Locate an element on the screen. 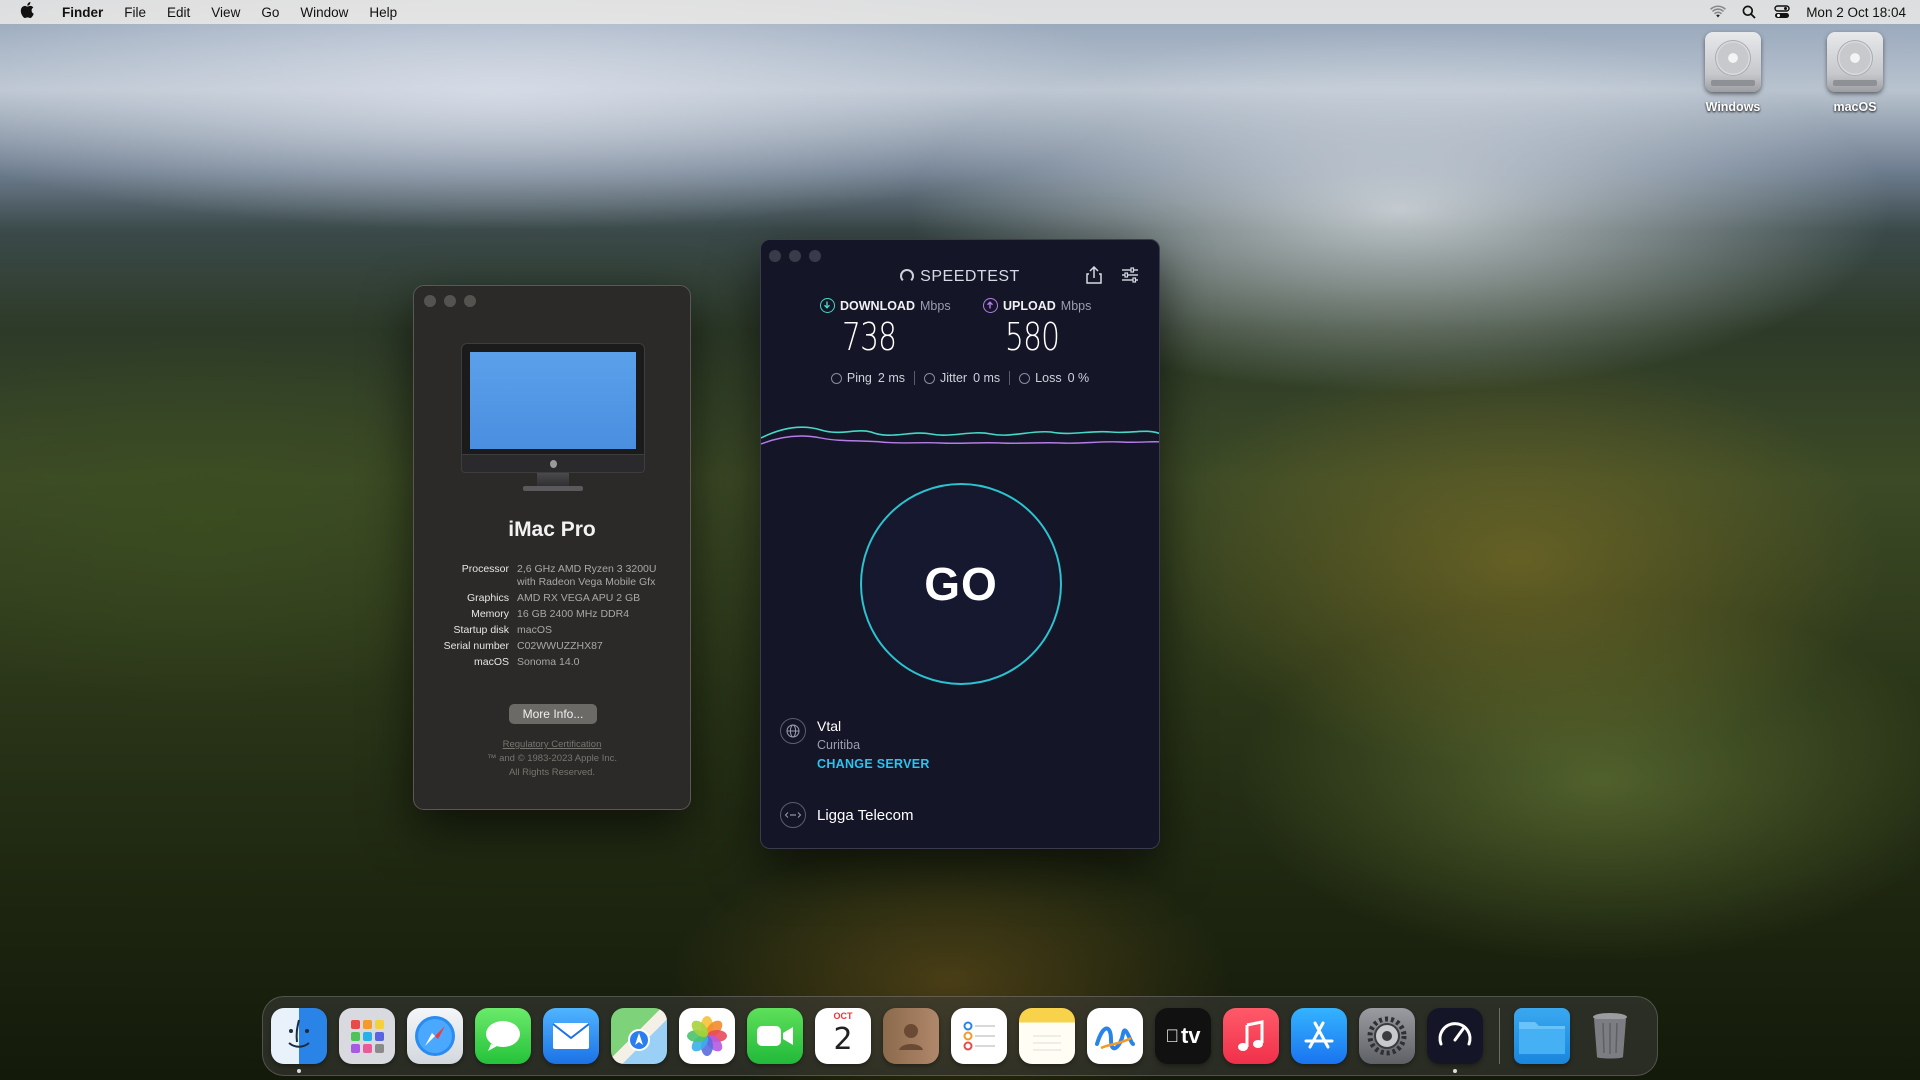 This screenshot has width=1920, height=1080. speedtest-icon is located at coordinates (1455, 1040).